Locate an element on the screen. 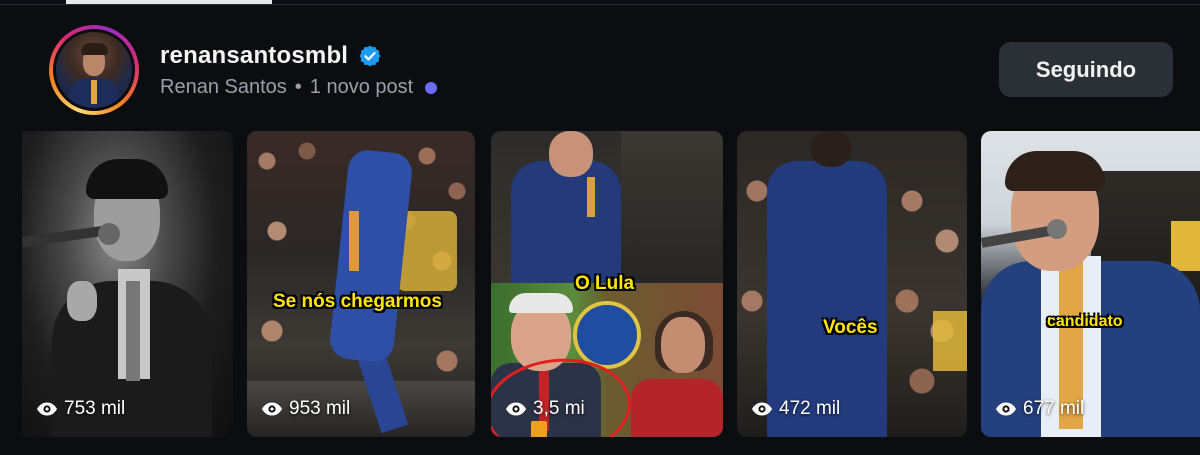 The image size is (1200, 455). view-count-text: 3,5 mi is located at coordinates (559, 408).